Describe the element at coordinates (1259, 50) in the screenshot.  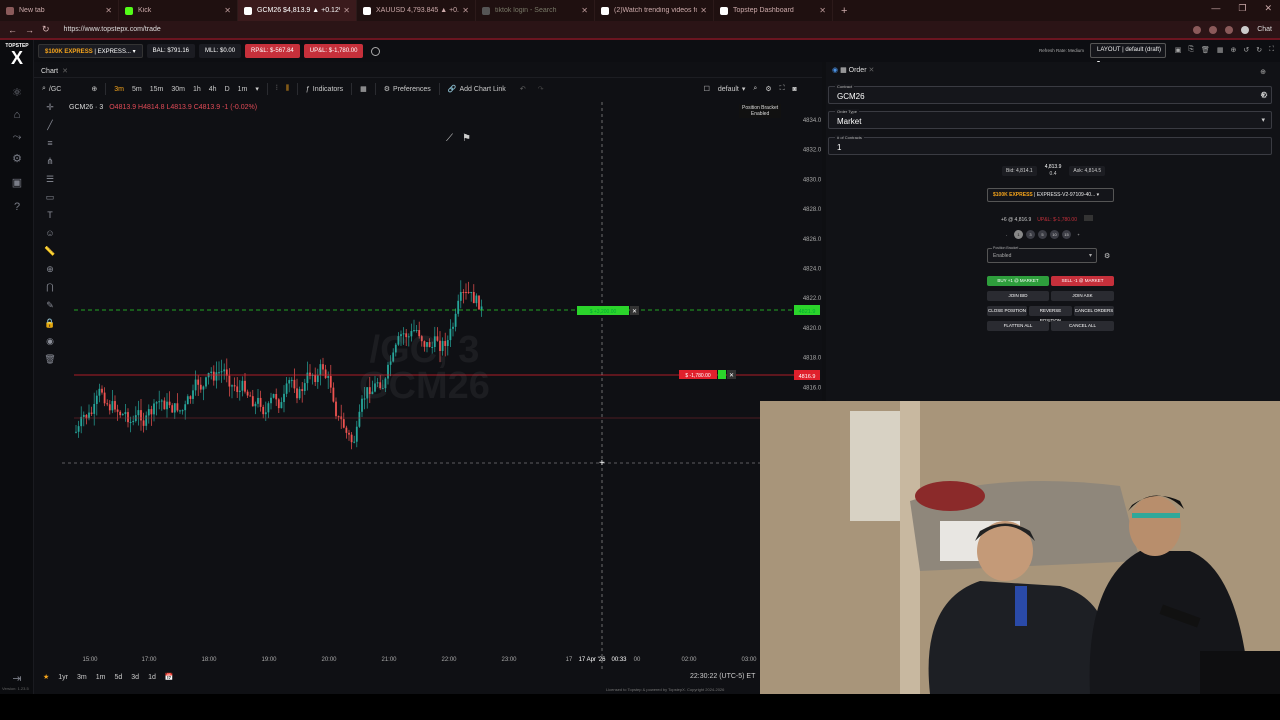
I see `redo-icon: ↻` at that location.